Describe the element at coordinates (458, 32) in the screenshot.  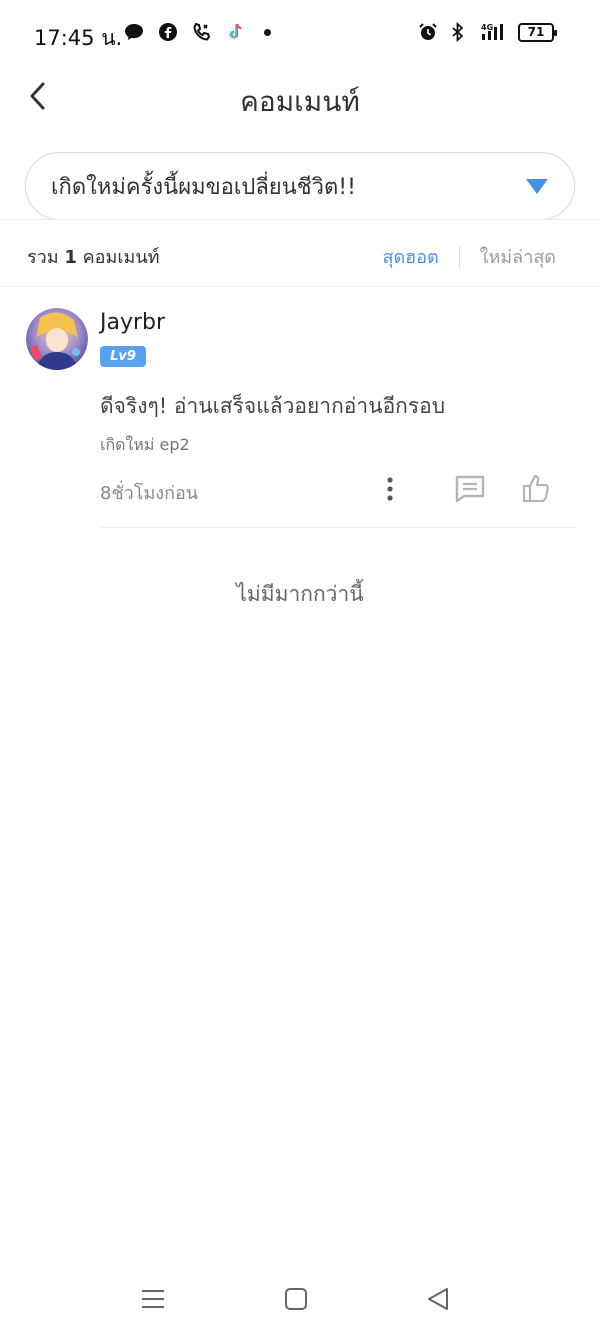
I see `bluetooth-icon` at that location.